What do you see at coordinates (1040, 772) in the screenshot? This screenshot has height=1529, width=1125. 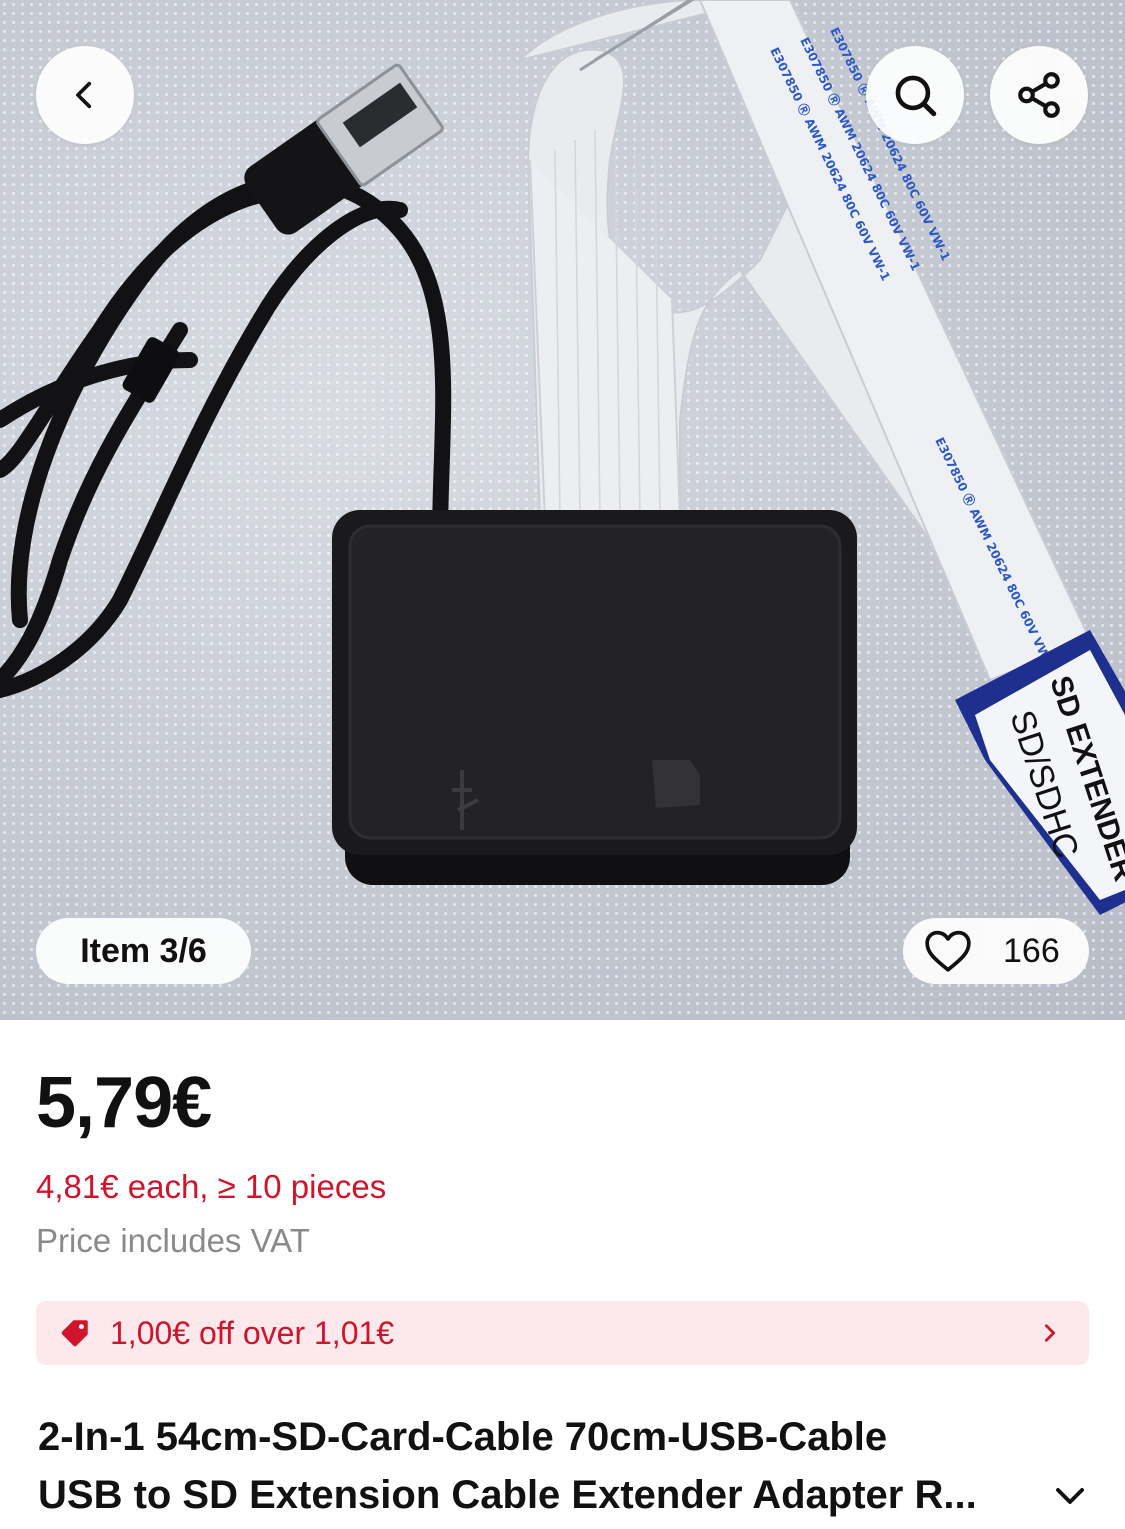 I see `sd-card-connector: SD EXTENDER SD/SDHC` at bounding box center [1040, 772].